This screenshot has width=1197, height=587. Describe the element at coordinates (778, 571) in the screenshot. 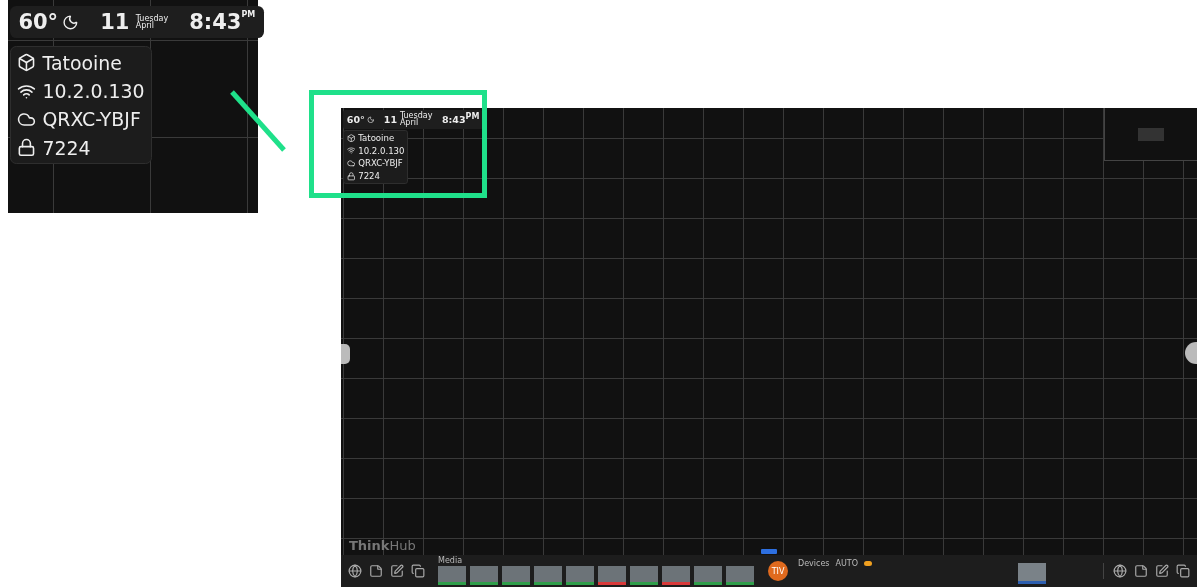

I see `user-avatar: TIV` at that location.